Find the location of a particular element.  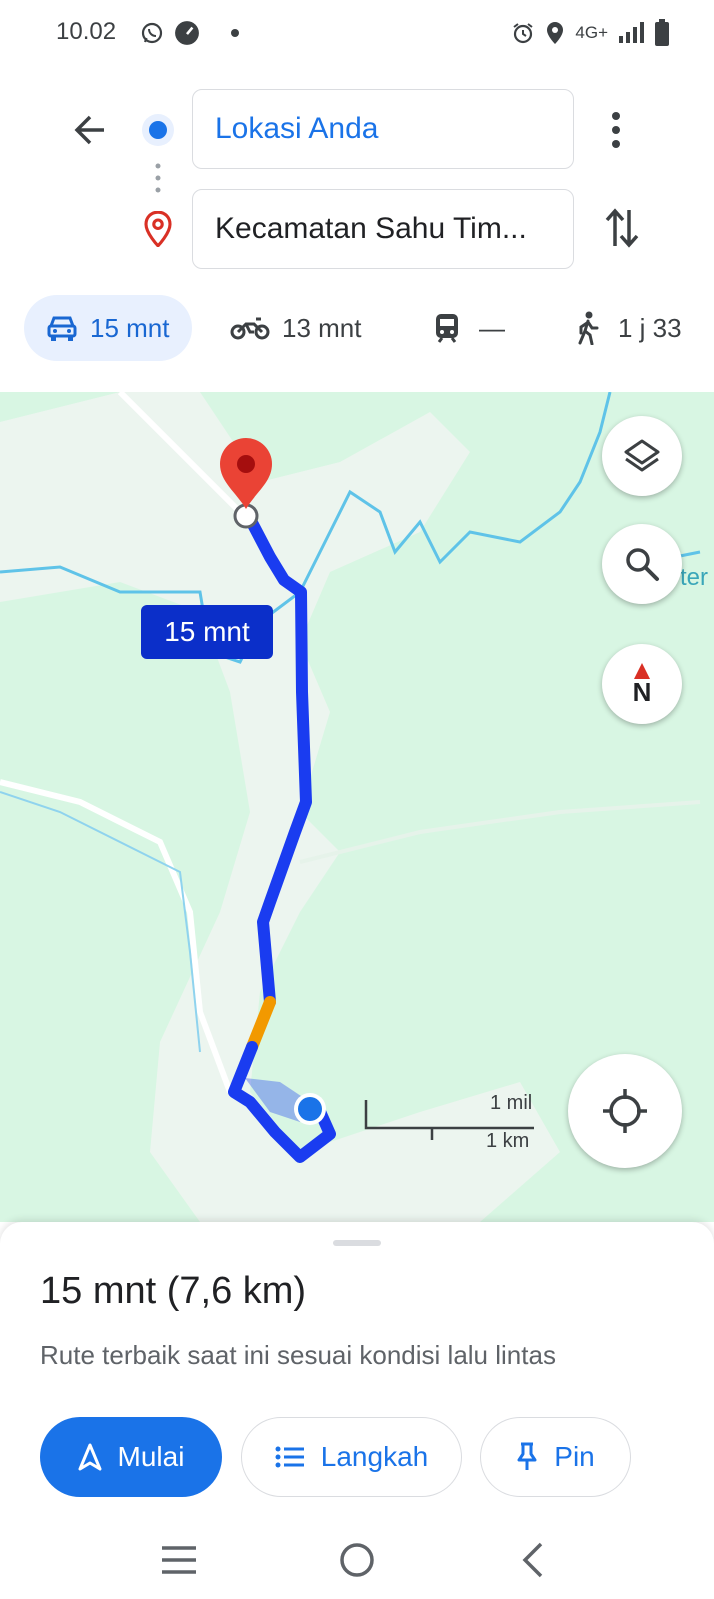

crosshair-icon is located at coordinates (625, 1111).